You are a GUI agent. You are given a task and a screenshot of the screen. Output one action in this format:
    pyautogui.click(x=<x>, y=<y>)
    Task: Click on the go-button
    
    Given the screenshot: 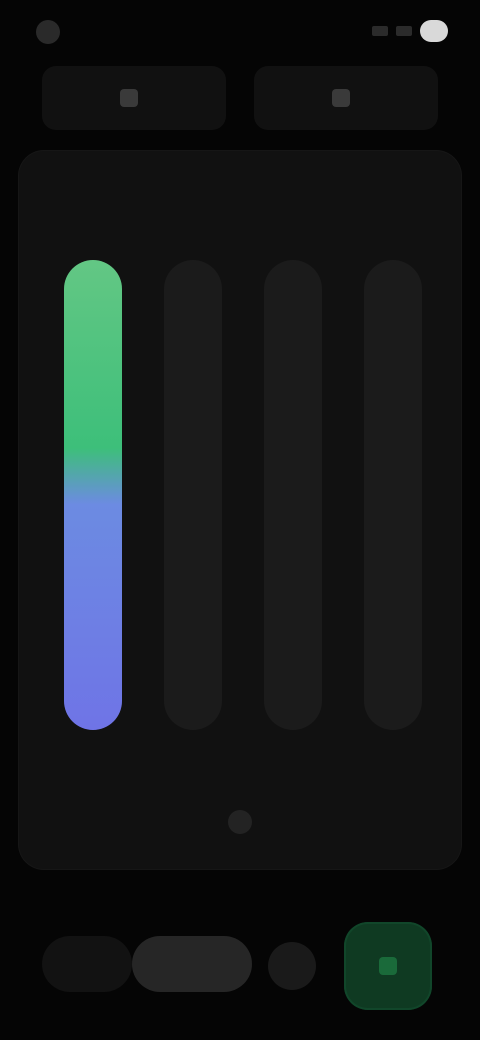 What is the action you would take?
    pyautogui.click(x=388, y=966)
    